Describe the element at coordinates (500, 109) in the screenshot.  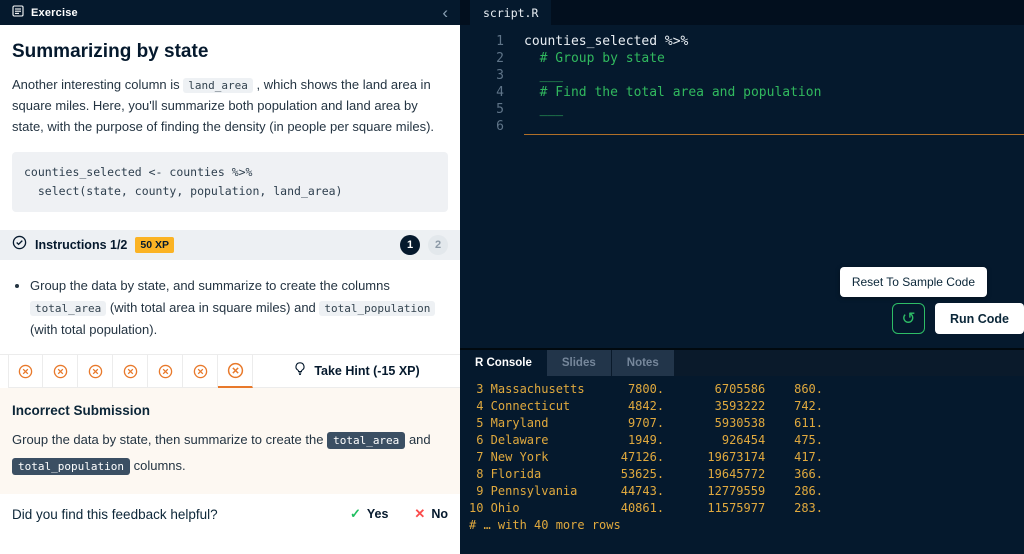
I see `line-number: 5` at that location.